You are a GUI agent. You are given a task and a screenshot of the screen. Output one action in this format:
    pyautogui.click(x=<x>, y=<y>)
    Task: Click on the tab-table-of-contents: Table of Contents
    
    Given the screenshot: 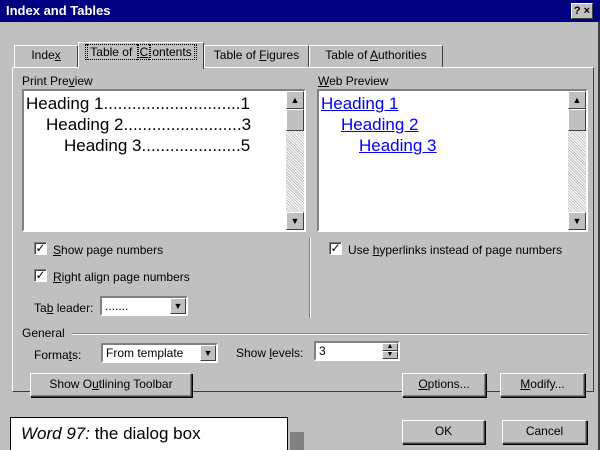 What is the action you would take?
    pyautogui.click(x=141, y=55)
    